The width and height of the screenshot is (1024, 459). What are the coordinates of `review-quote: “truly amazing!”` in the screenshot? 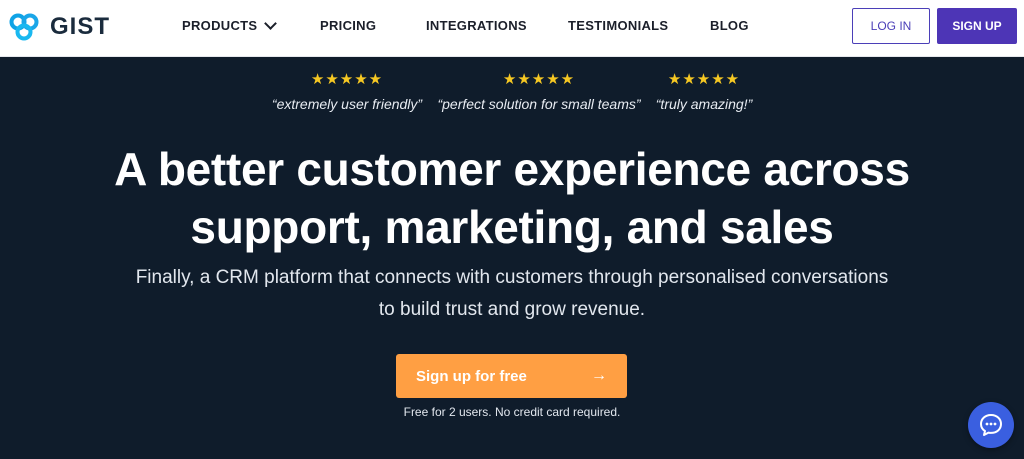 It's located at (704, 104).